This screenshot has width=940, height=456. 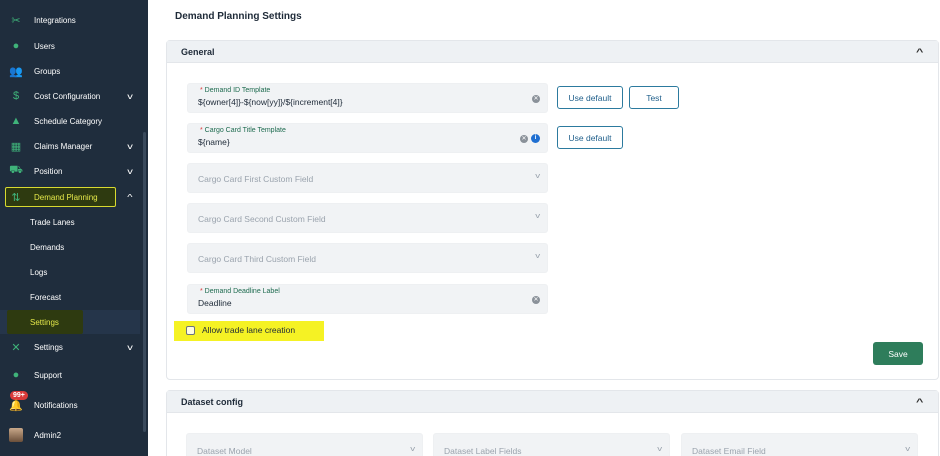 I want to click on tools-icon: ✕, so click(x=16, y=347).